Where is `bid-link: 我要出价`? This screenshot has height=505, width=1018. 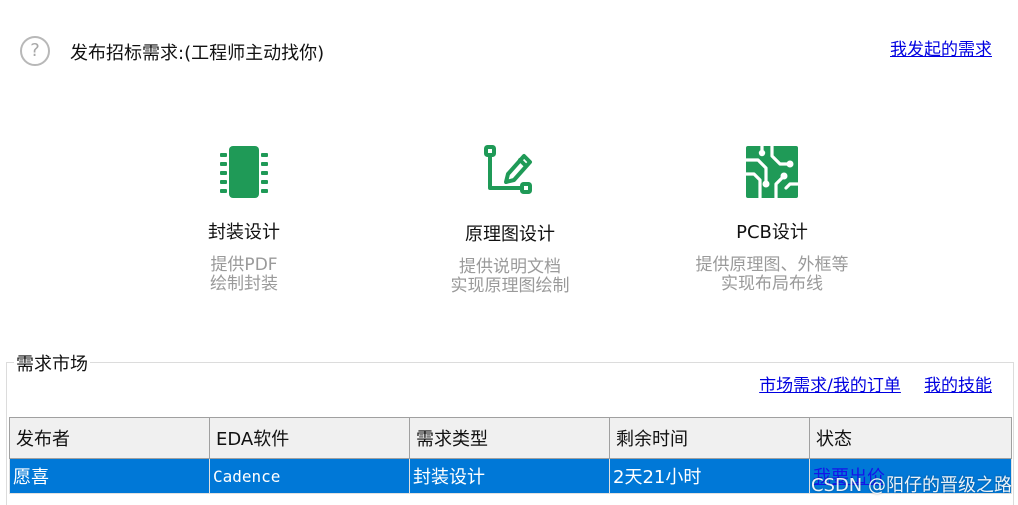
bid-link: 我要出价 is located at coordinates (849, 477).